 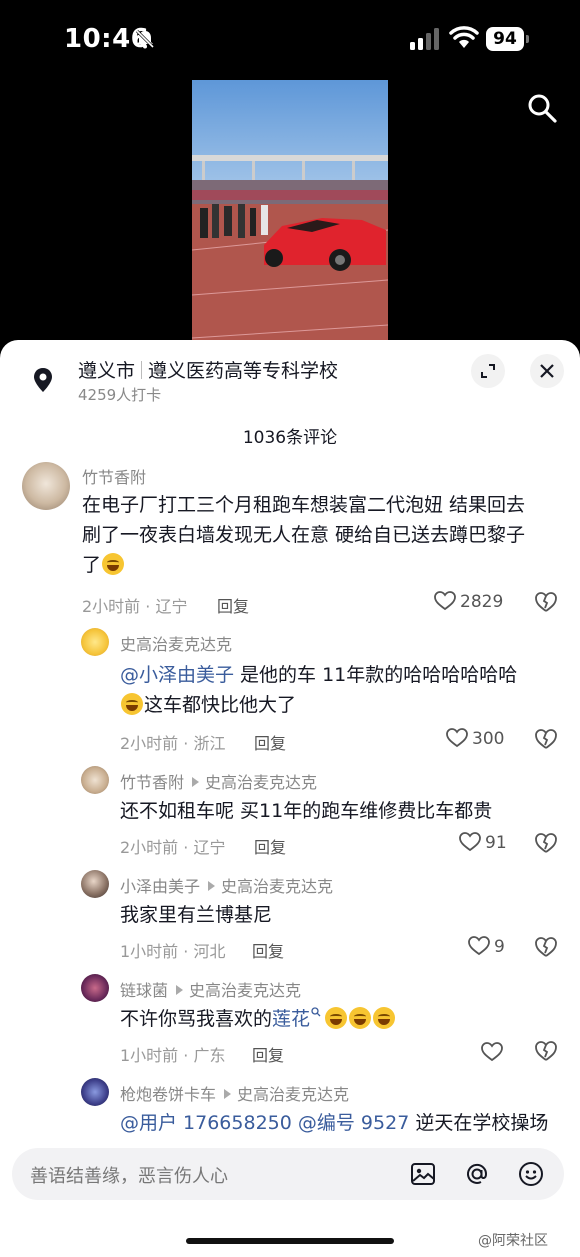 I want to click on video-player, so click(x=290, y=211).